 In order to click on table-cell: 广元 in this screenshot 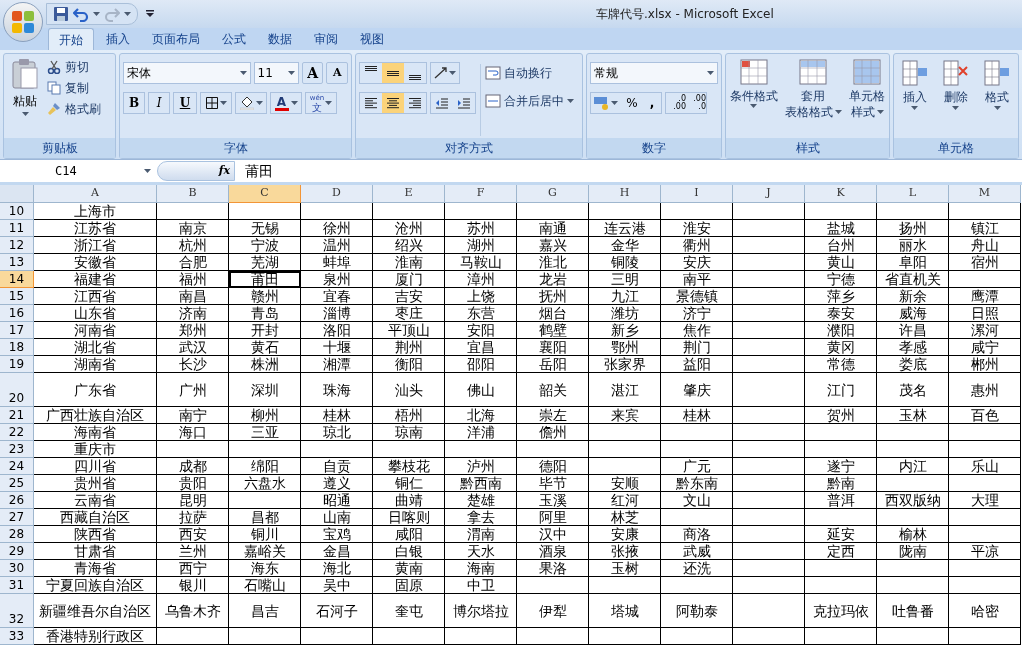, I will do `click(697, 466)`.